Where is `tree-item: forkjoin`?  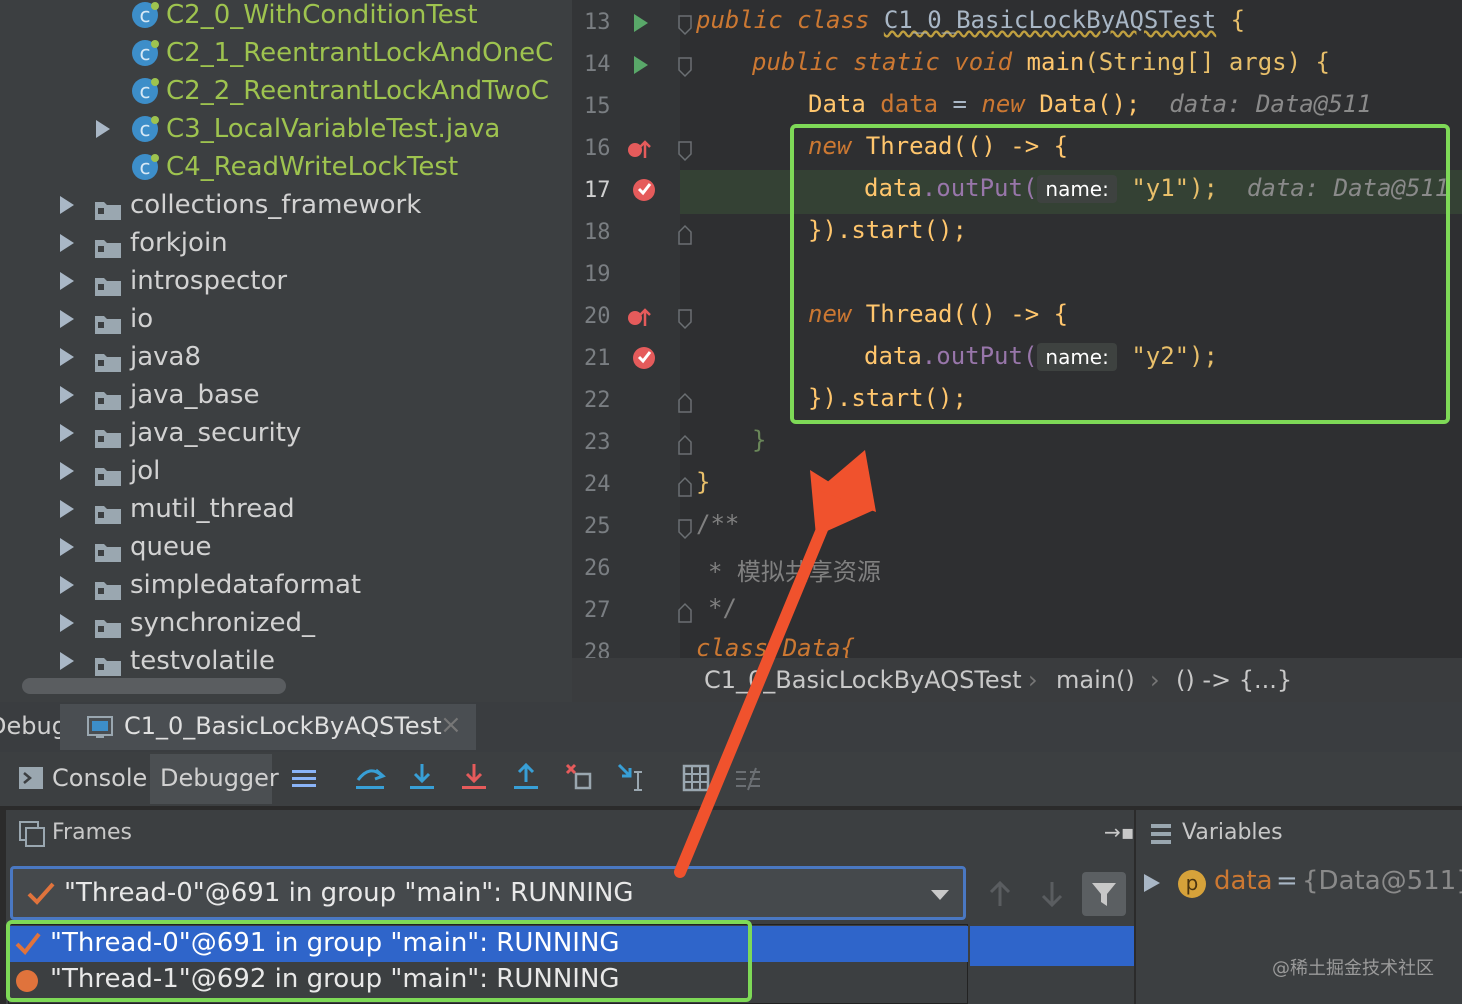 tree-item: forkjoin is located at coordinates (286, 243).